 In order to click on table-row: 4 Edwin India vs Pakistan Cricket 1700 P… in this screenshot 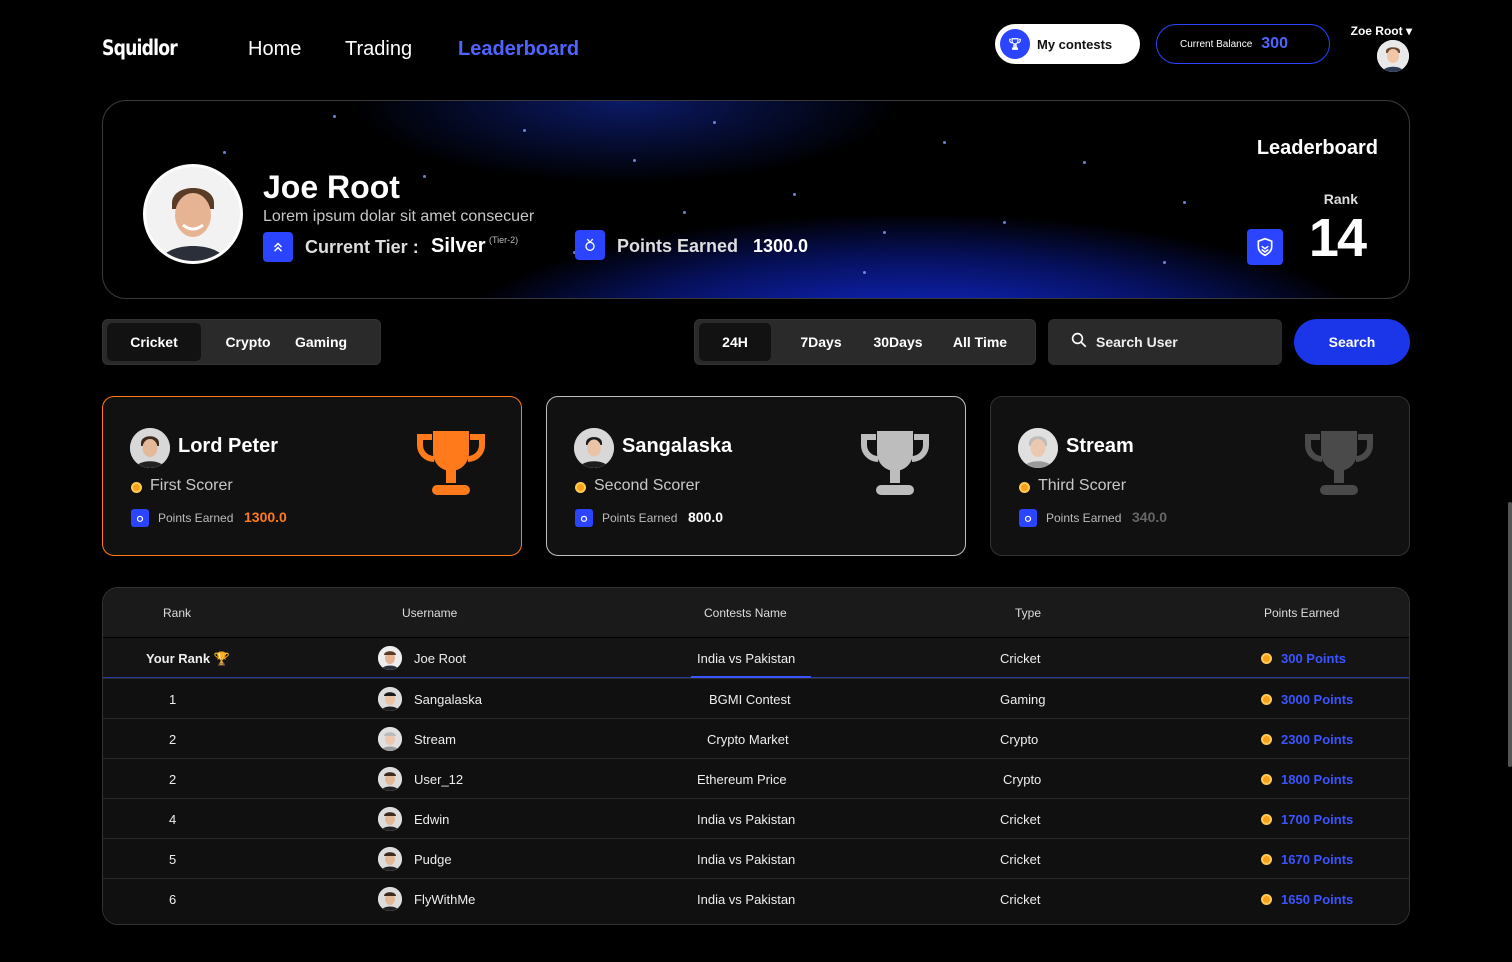, I will do `click(756, 818)`.